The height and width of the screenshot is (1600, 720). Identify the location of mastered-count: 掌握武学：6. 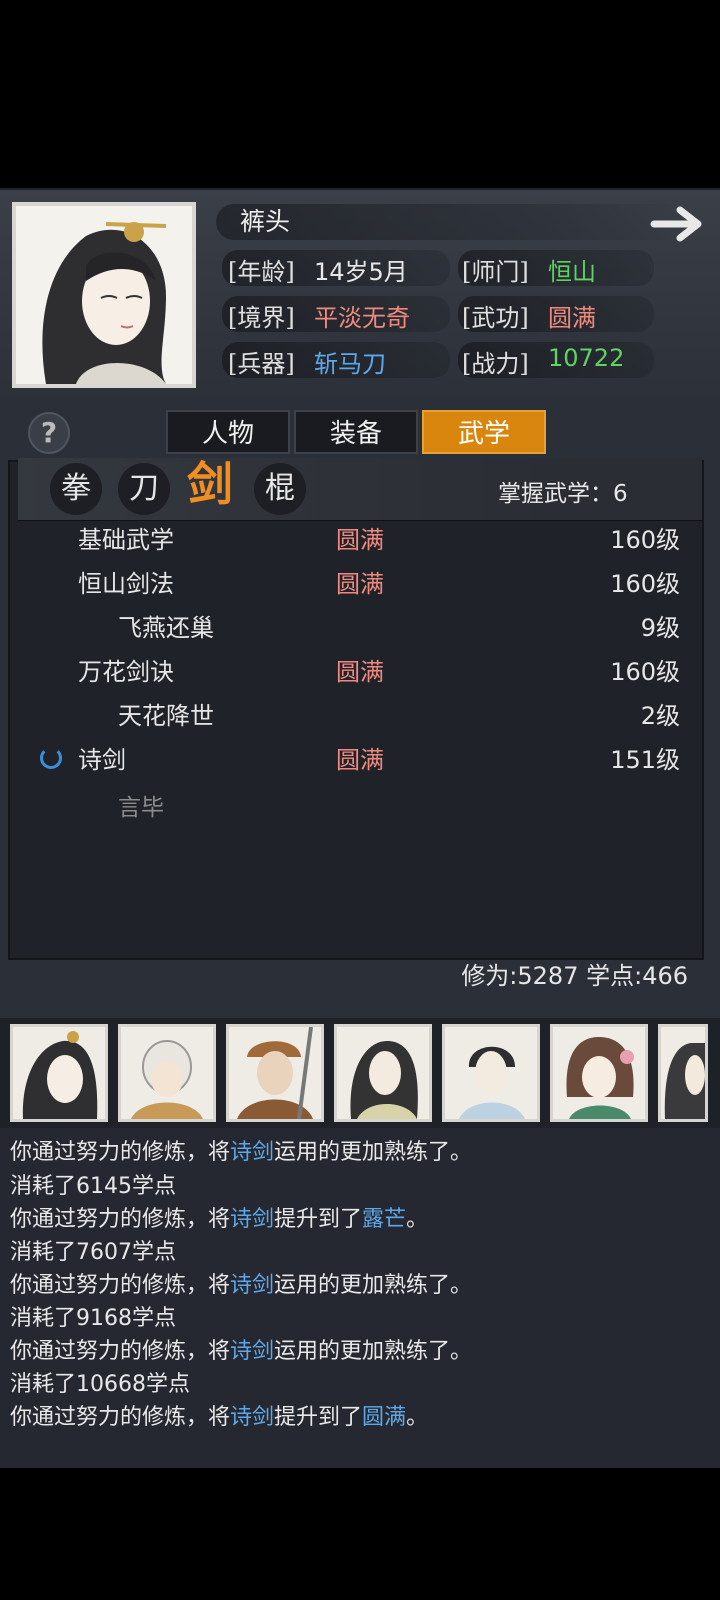
(563, 494).